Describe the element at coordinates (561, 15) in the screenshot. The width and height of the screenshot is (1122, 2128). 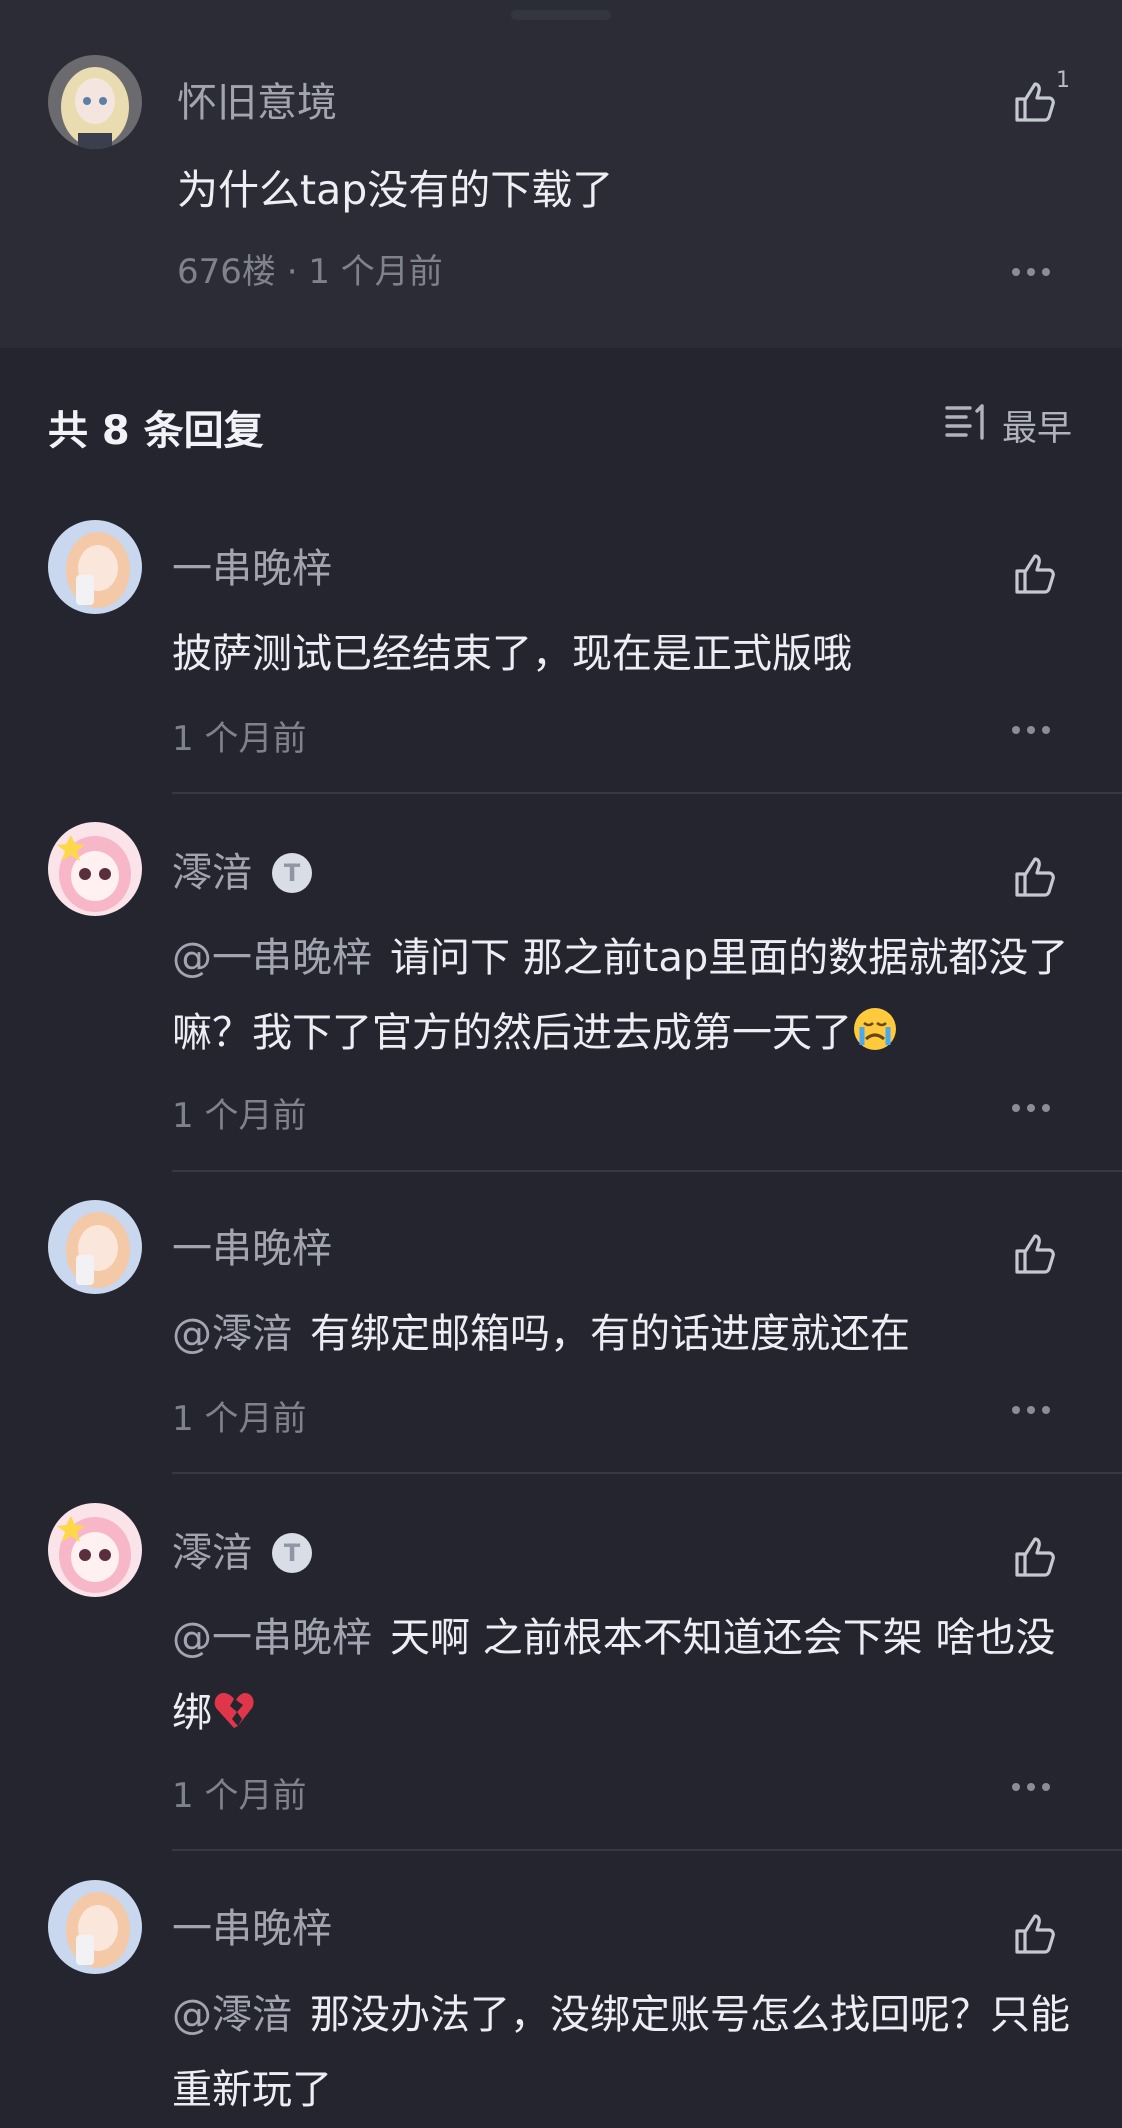
I see `sheet-grabber` at that location.